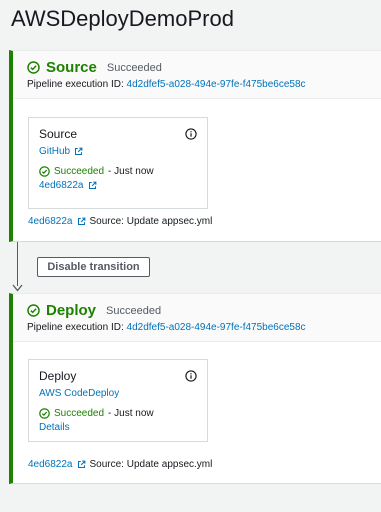 This screenshot has height=512, width=381. What do you see at coordinates (93, 267) in the screenshot?
I see `disable-transition-button: Disable transition` at bounding box center [93, 267].